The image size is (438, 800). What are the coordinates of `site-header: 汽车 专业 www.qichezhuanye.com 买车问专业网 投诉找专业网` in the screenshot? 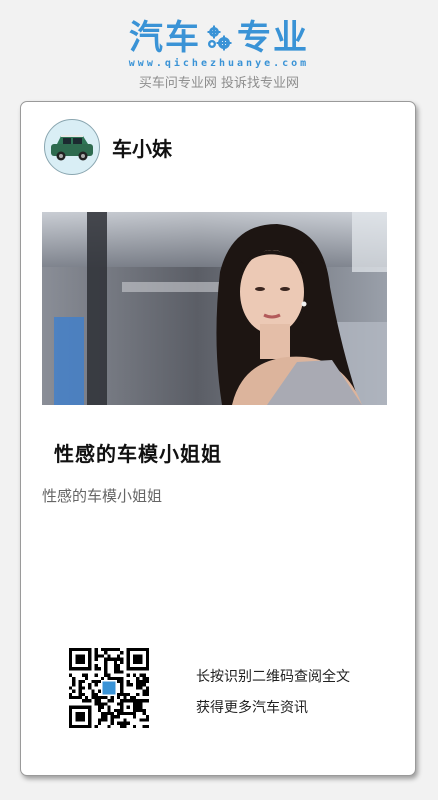 It's located at (219, 48).